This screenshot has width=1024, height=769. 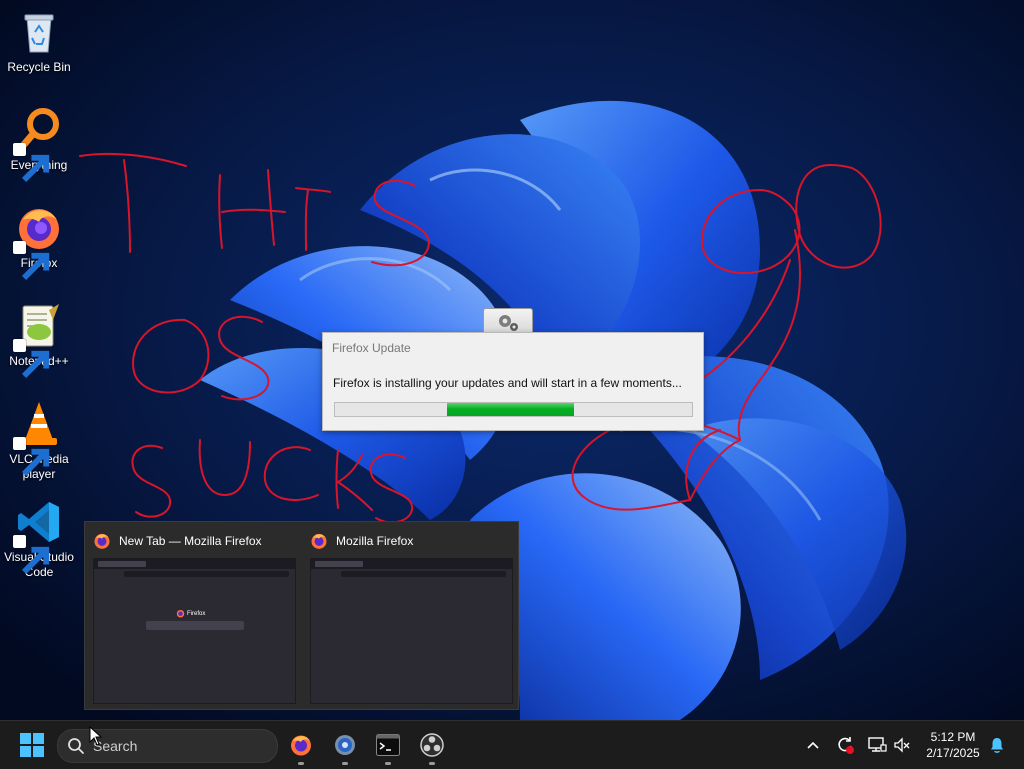 I want to click on desktop-icon-notepad-plus-plus: Notepad++, so click(x=39, y=340).